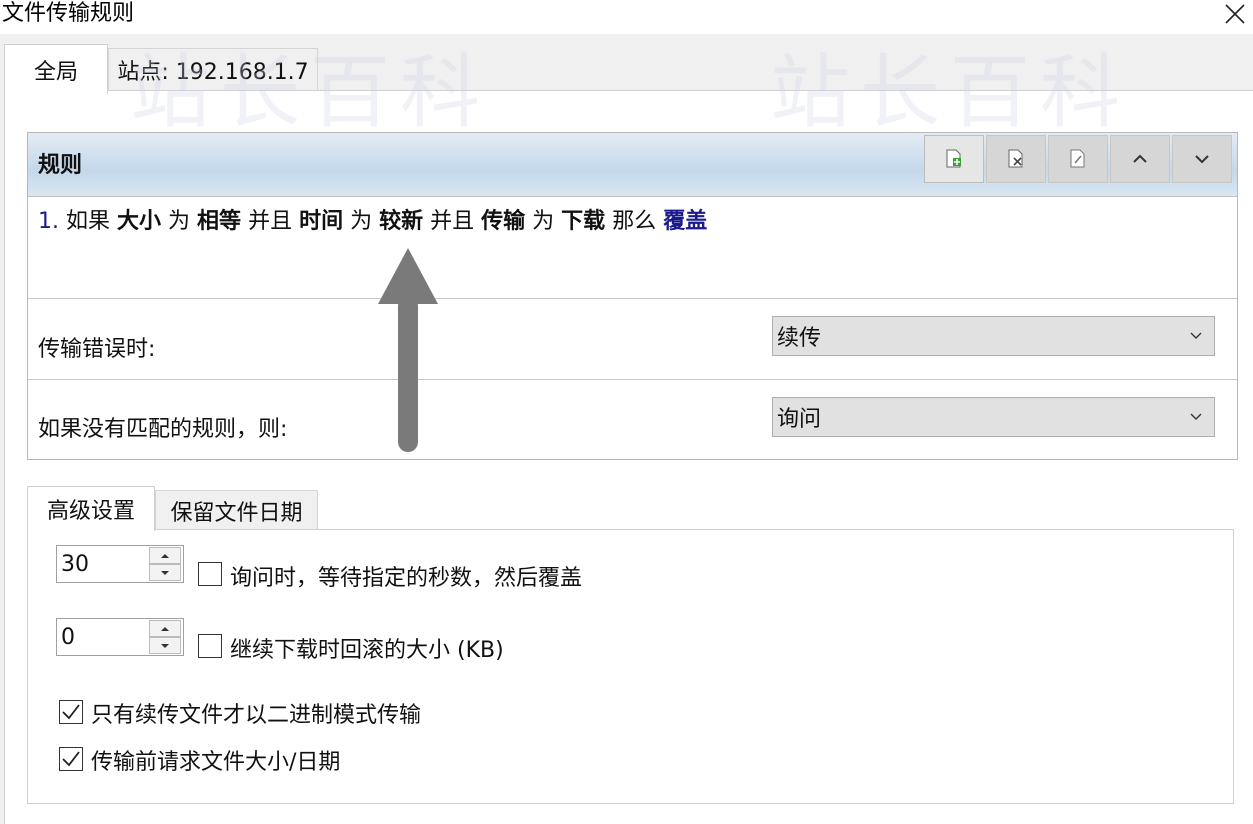 This screenshot has width=1253, height=824. I want to click on binary-resume-checkbox, so click(71, 712).